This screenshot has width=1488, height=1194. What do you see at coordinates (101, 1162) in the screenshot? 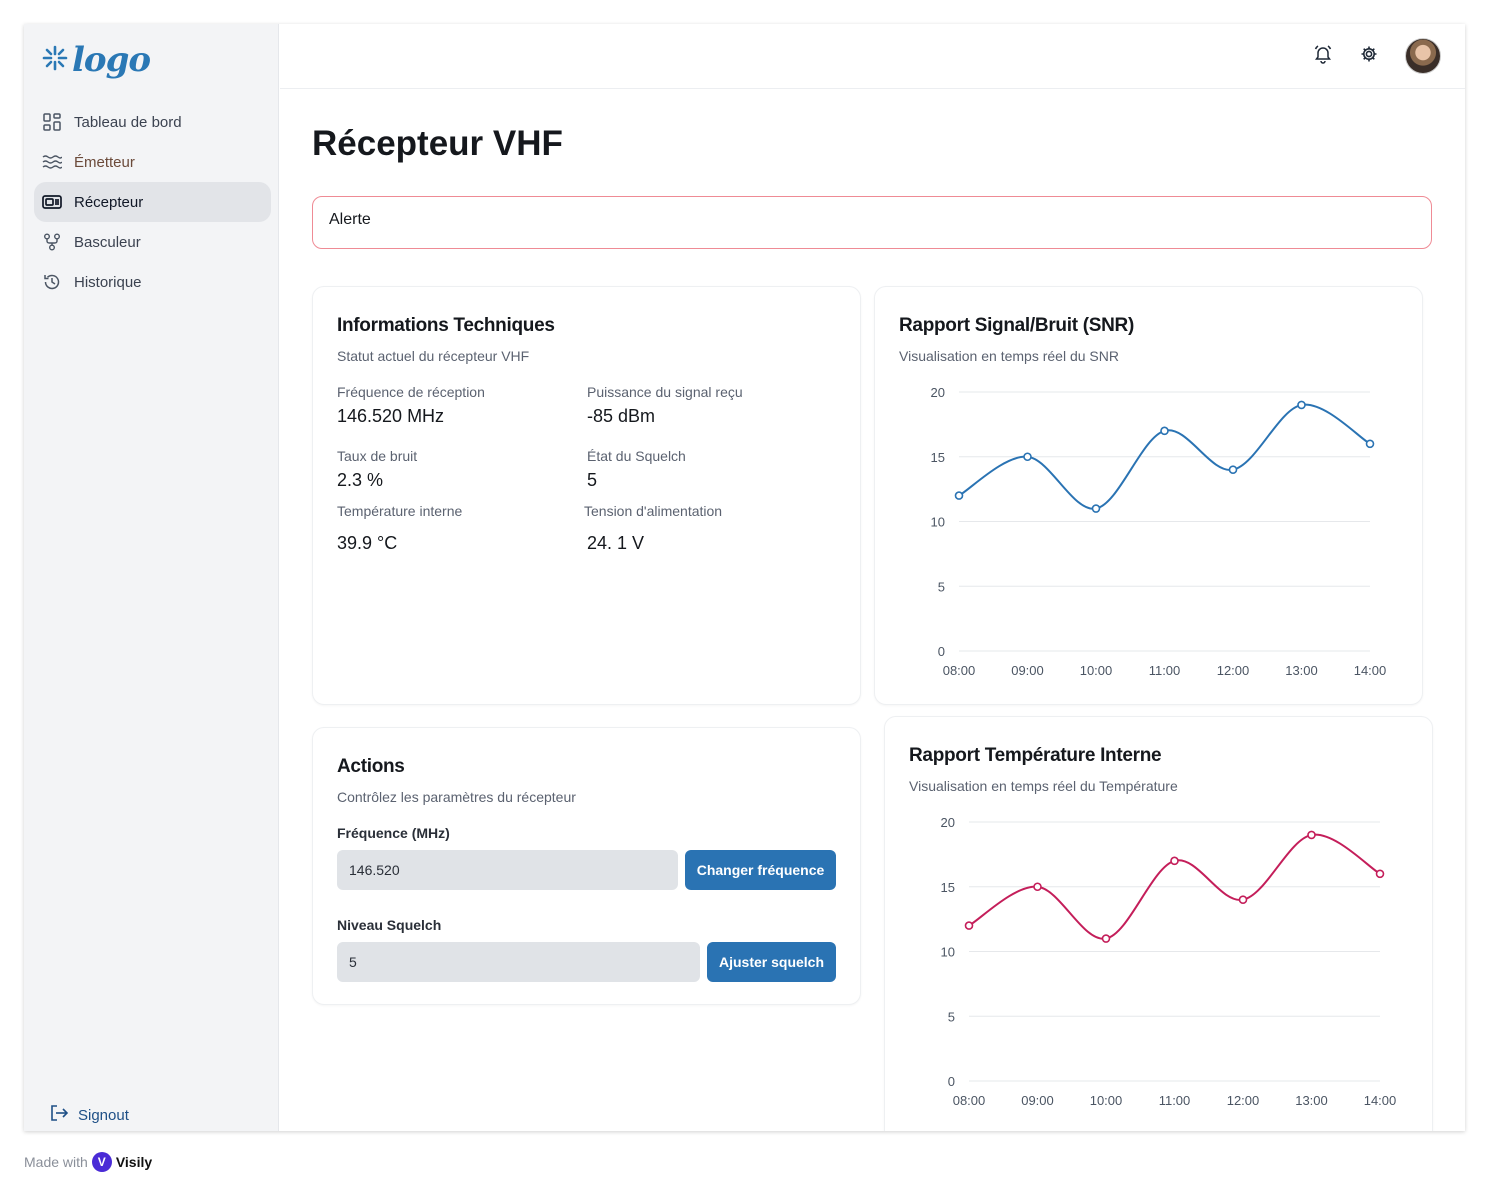
I see `visily-logo-icon: V` at bounding box center [101, 1162].